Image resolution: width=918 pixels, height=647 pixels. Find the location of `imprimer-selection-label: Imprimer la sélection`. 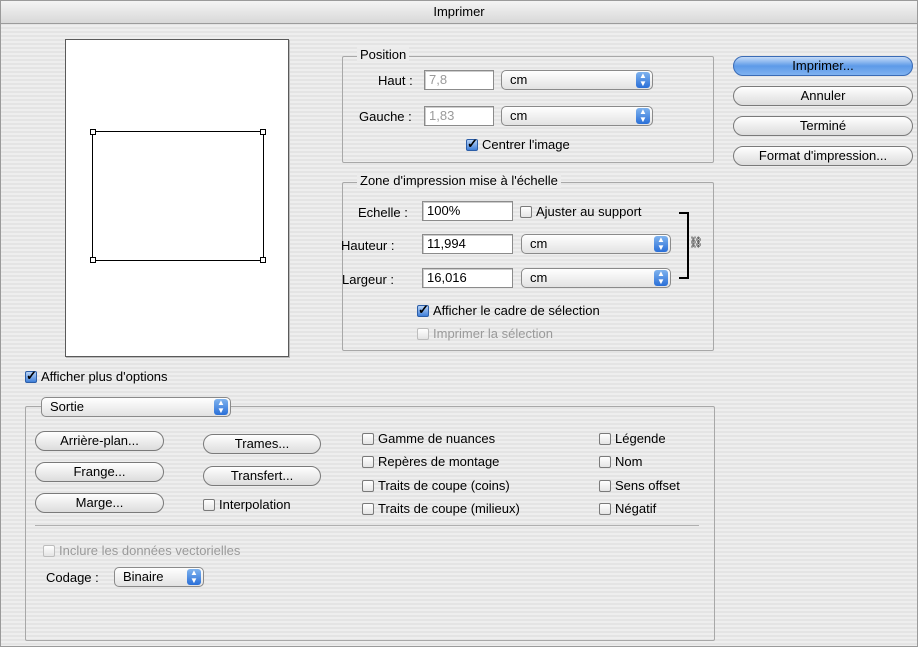

imprimer-selection-label: Imprimer la sélection is located at coordinates (493, 333).